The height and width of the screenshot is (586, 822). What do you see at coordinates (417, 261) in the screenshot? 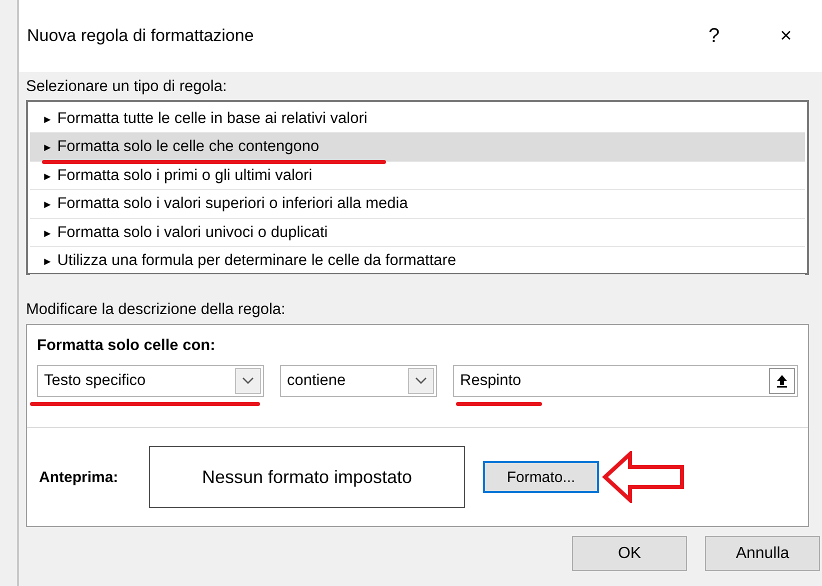
I see `rule-type-item: ► Utilizza una formula per determinare le celle da formattare` at bounding box center [417, 261].